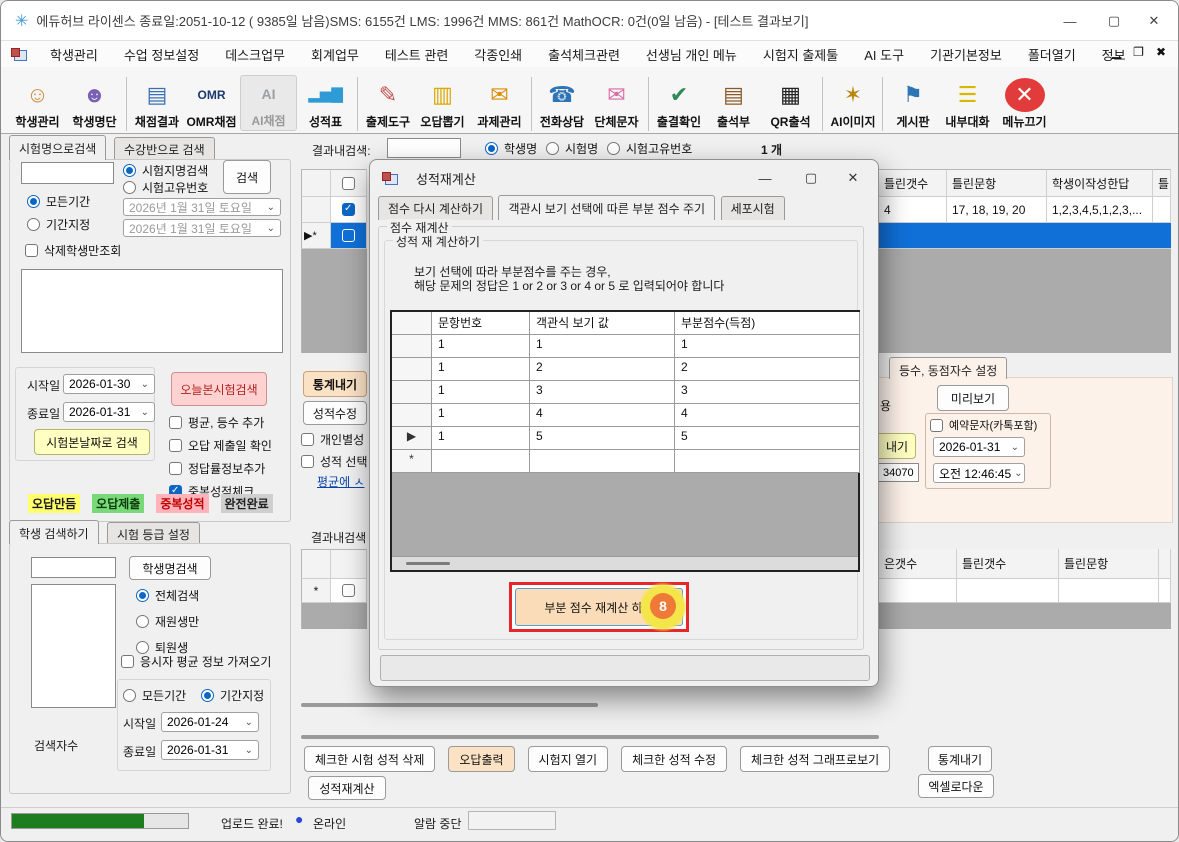  Describe the element at coordinates (449, 705) in the screenshot. I see `grid1-hscrollbar` at that location.